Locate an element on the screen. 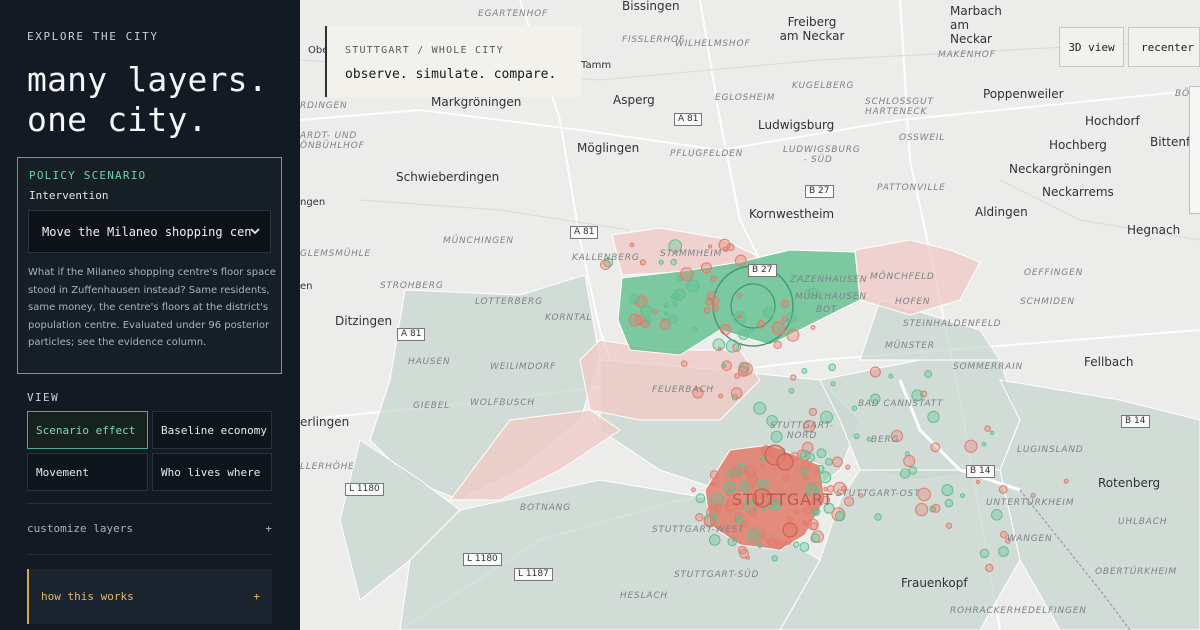 This screenshot has height=630, width=1200. intervention-label: Intervention is located at coordinates (69, 195).